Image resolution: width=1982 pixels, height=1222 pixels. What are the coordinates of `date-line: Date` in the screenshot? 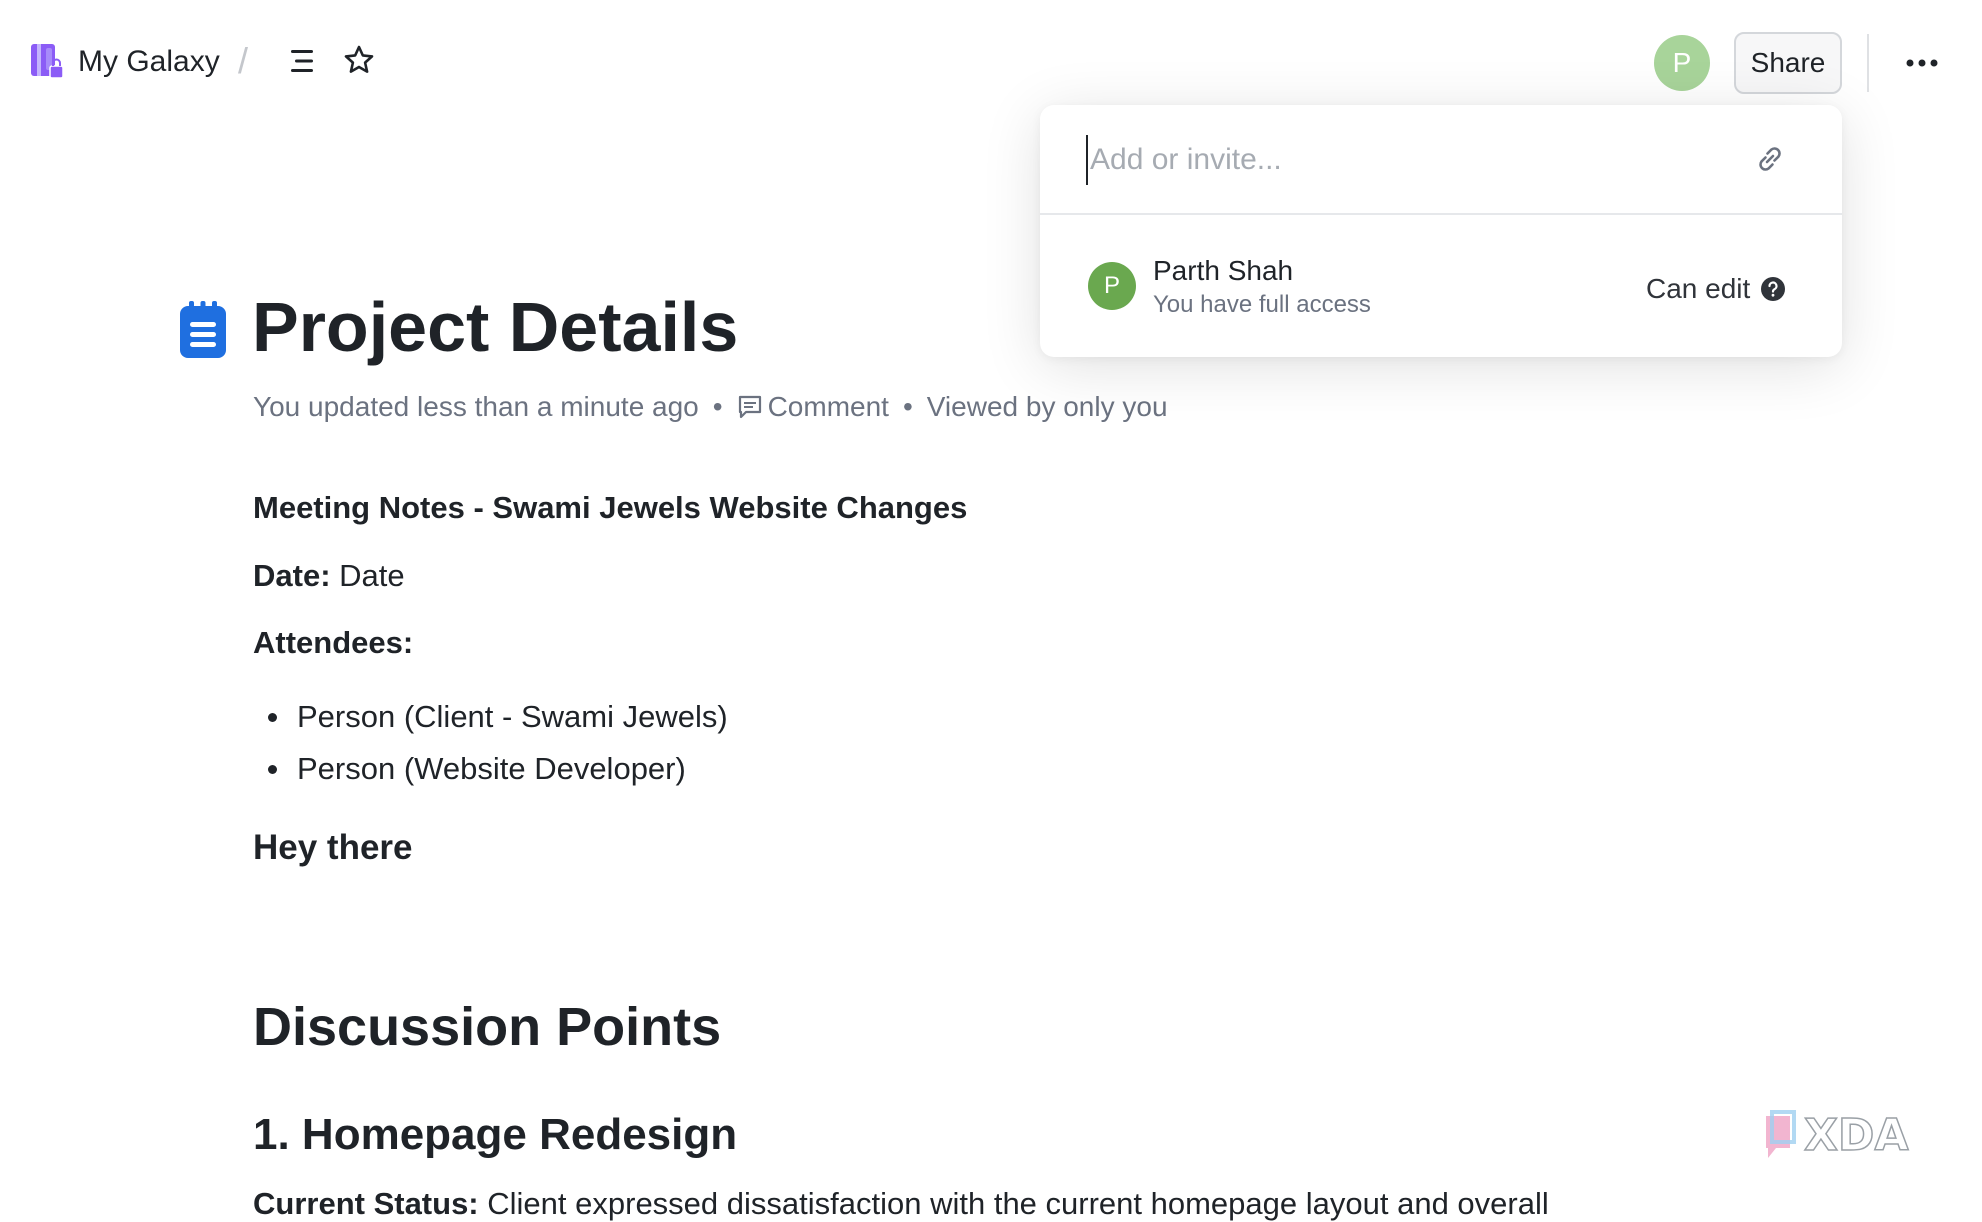 It's located at (329, 576).